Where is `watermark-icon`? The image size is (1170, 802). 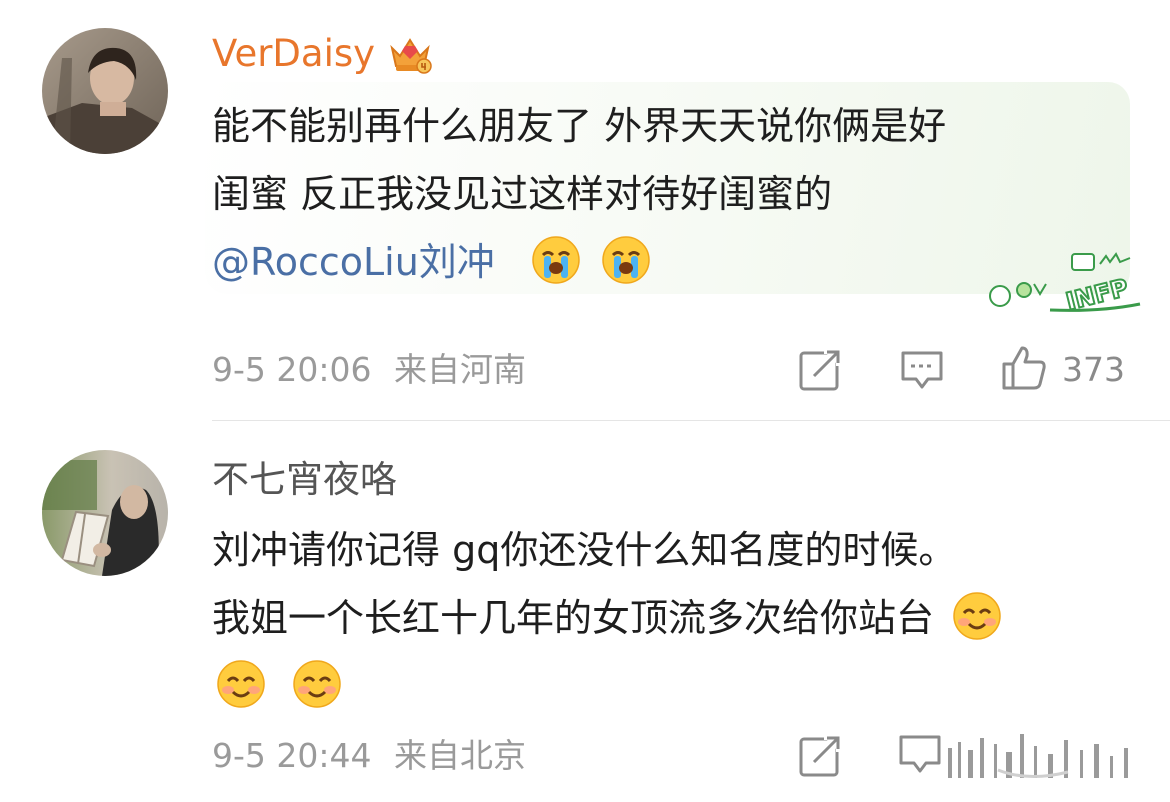 watermark-icon is located at coordinates (1033, 758).